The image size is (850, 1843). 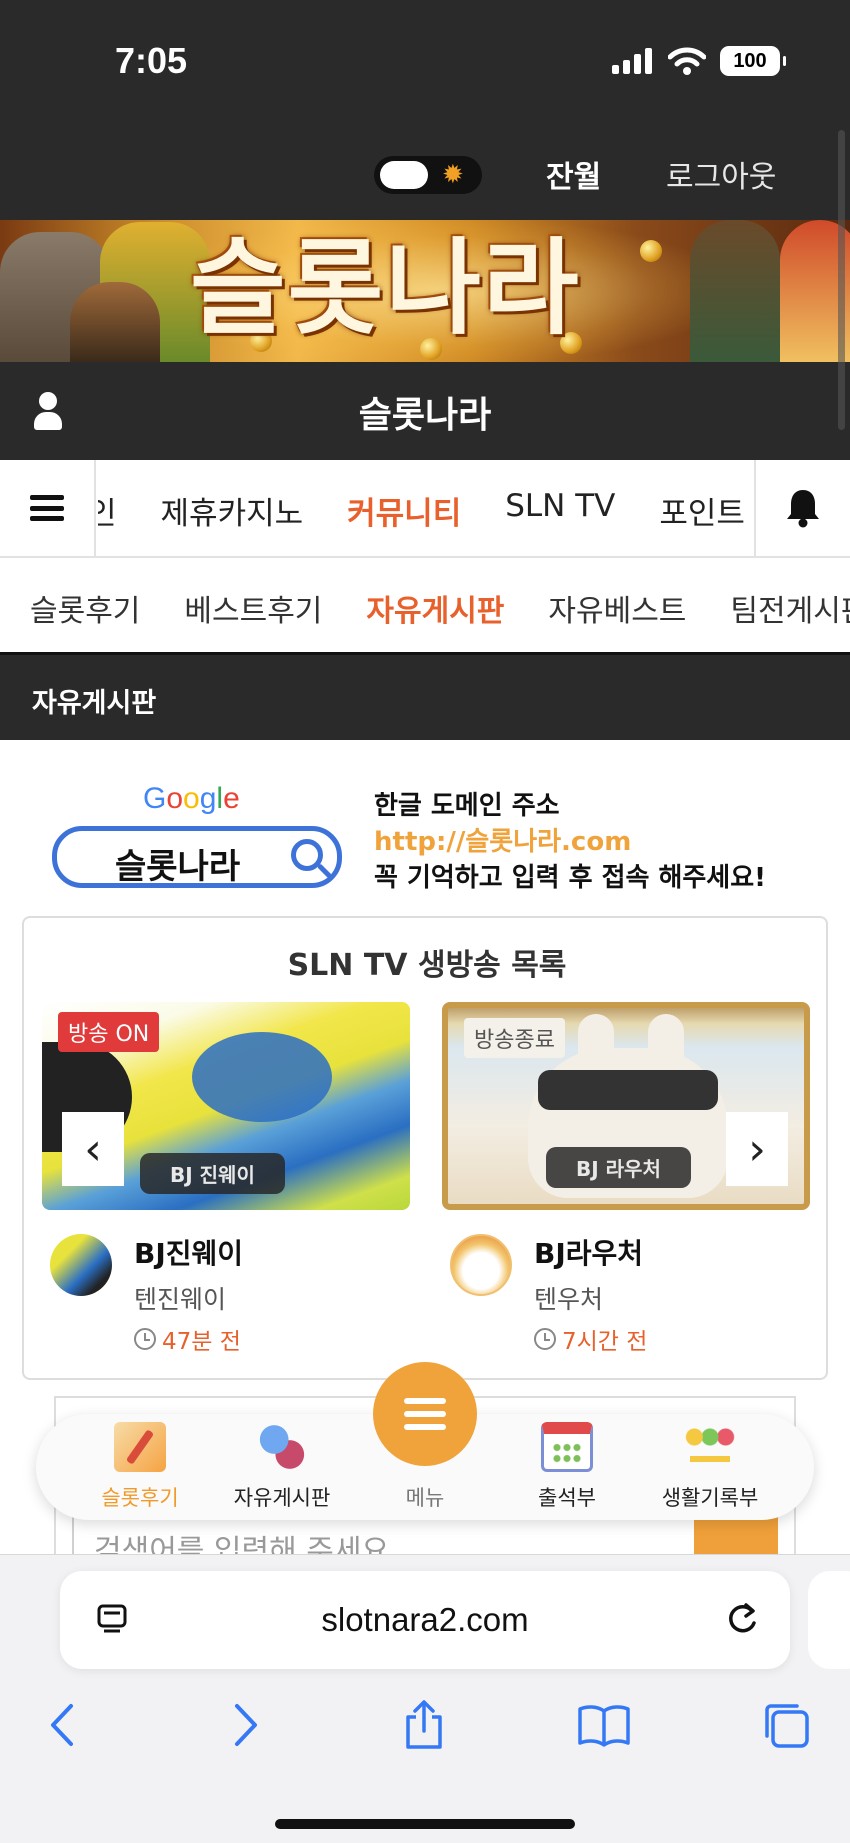 I want to click on streamer-name: BJ진웨이, so click(x=188, y=1252).